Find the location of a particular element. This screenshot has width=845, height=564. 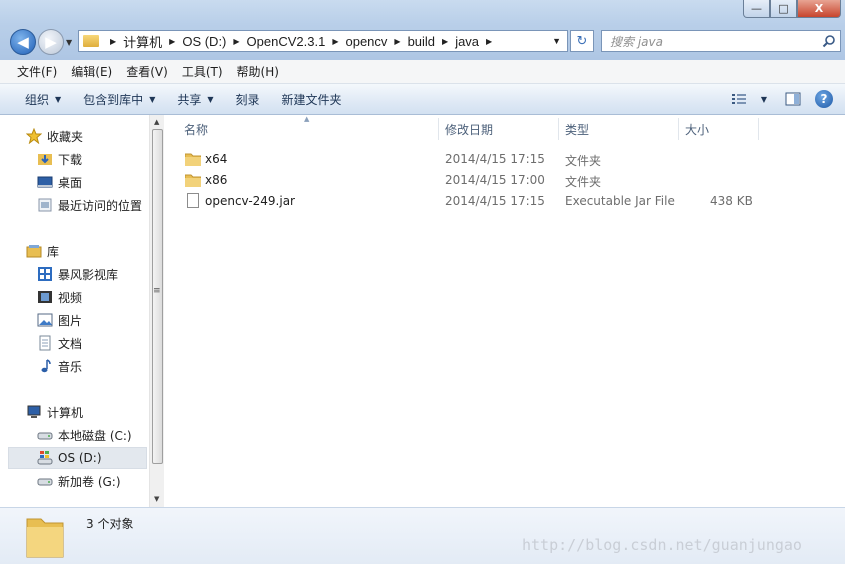

help-icon: ? is located at coordinates (824, 99).